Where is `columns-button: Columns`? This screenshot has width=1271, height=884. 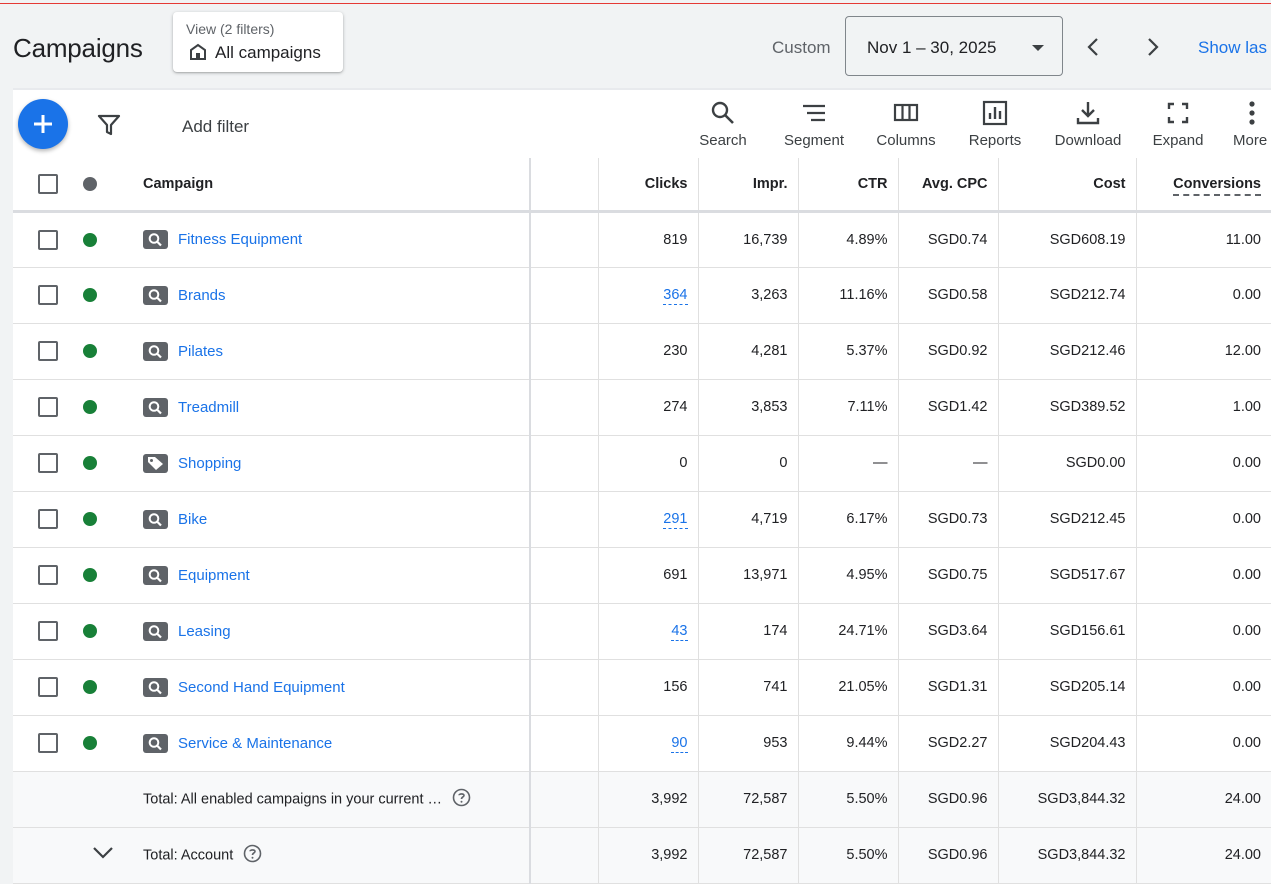
columns-button: Columns is located at coordinates (906, 127).